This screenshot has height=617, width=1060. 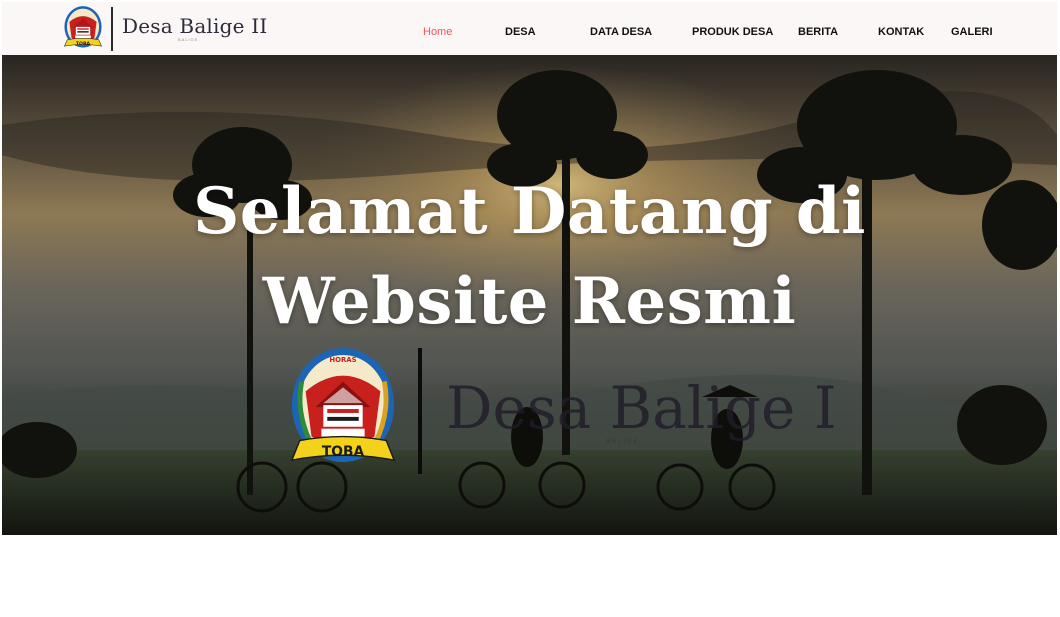 What do you see at coordinates (112, 29) in the screenshot?
I see `brand-divider` at bounding box center [112, 29].